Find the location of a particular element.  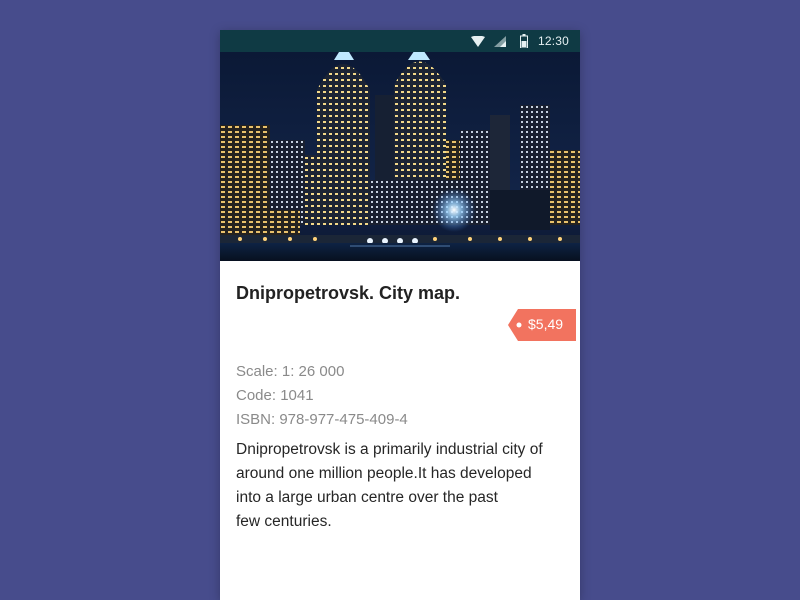

scale-text: Scale: 1: 26 000 is located at coordinates (290, 371).